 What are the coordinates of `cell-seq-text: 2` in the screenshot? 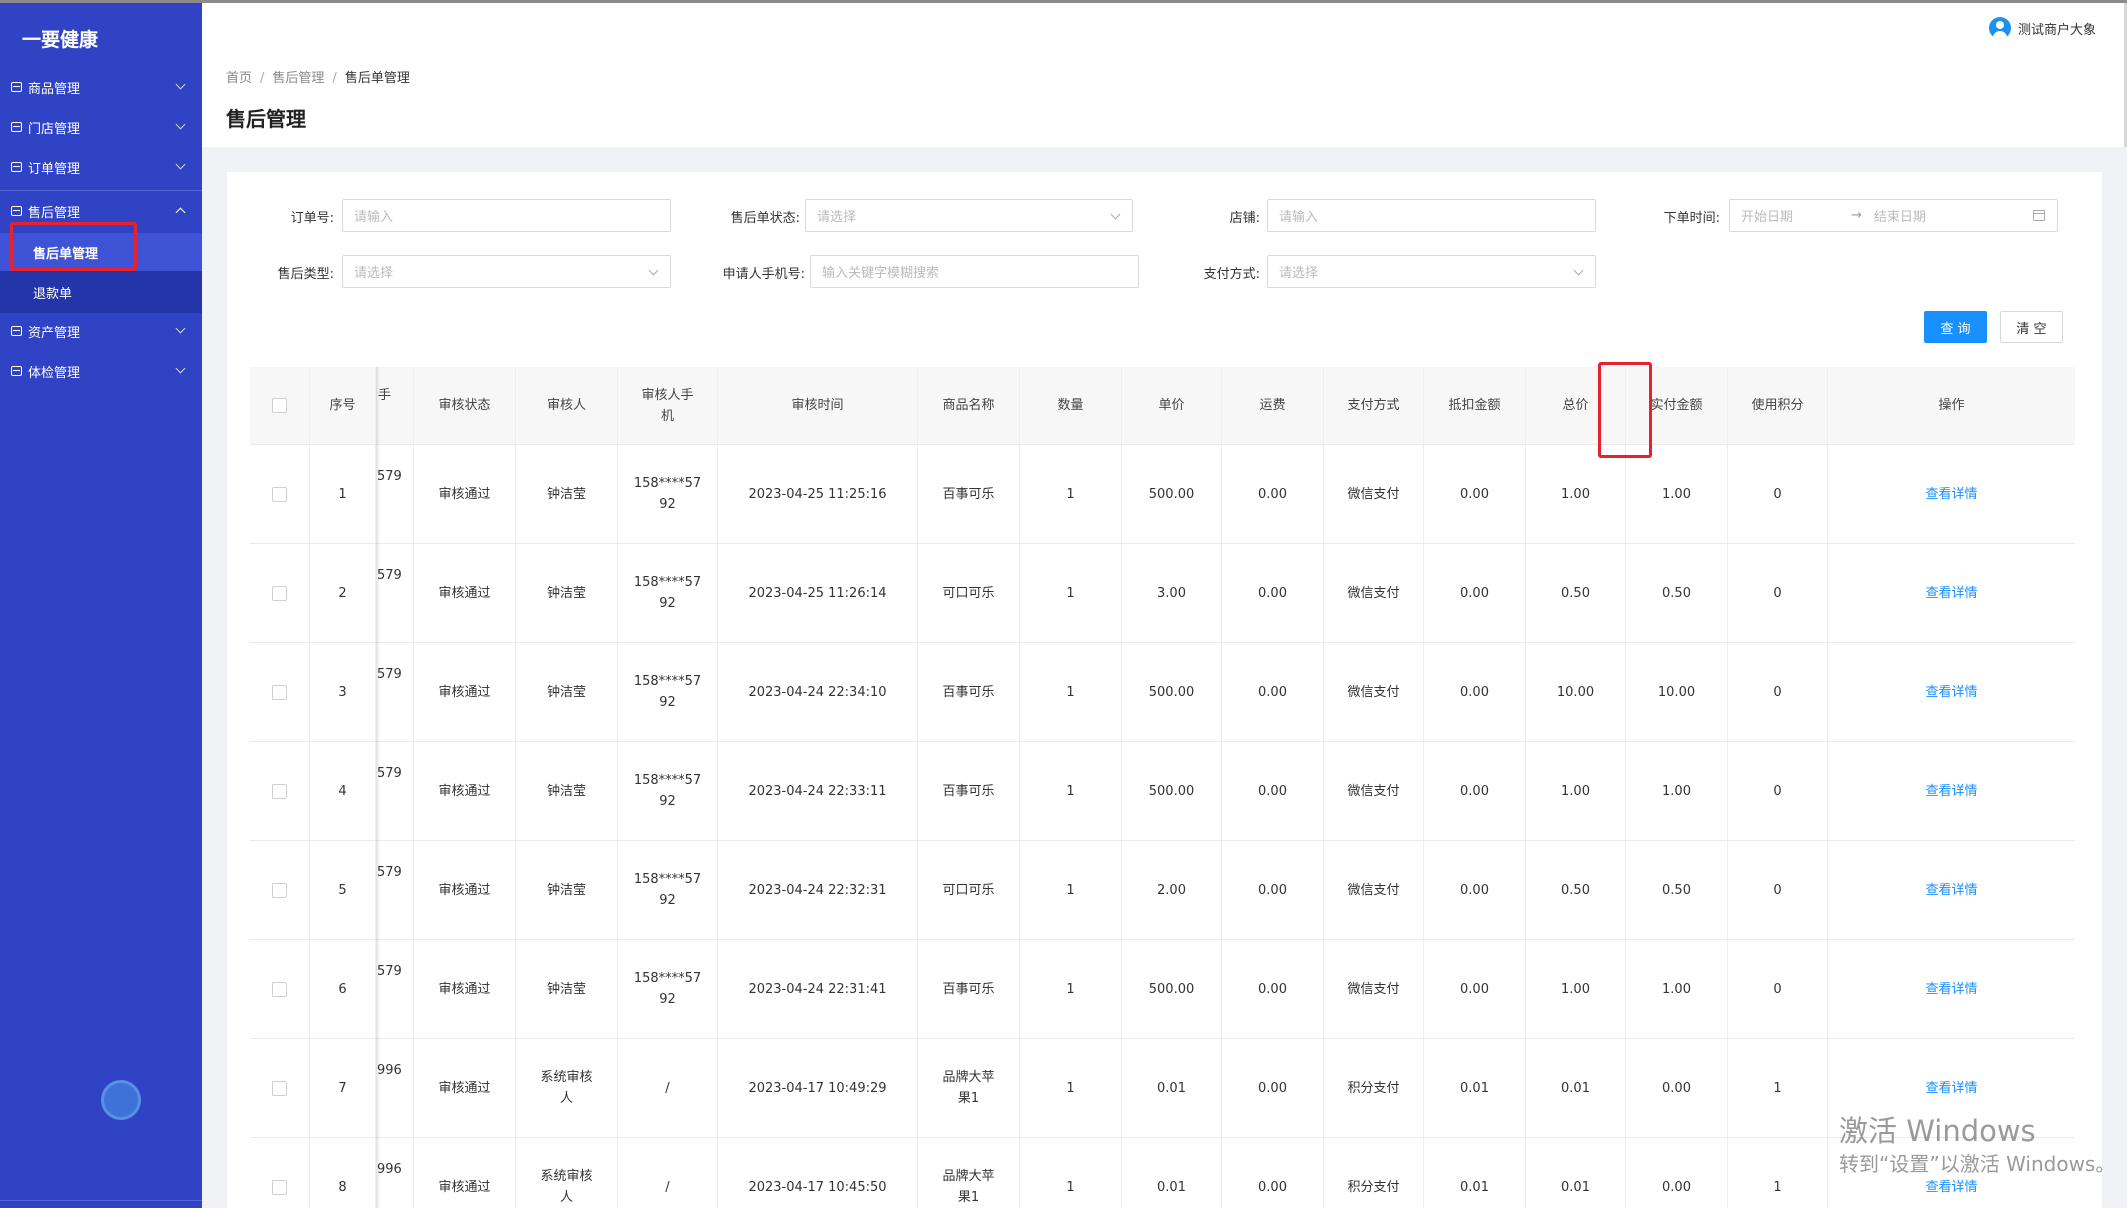 It's located at (342, 593).